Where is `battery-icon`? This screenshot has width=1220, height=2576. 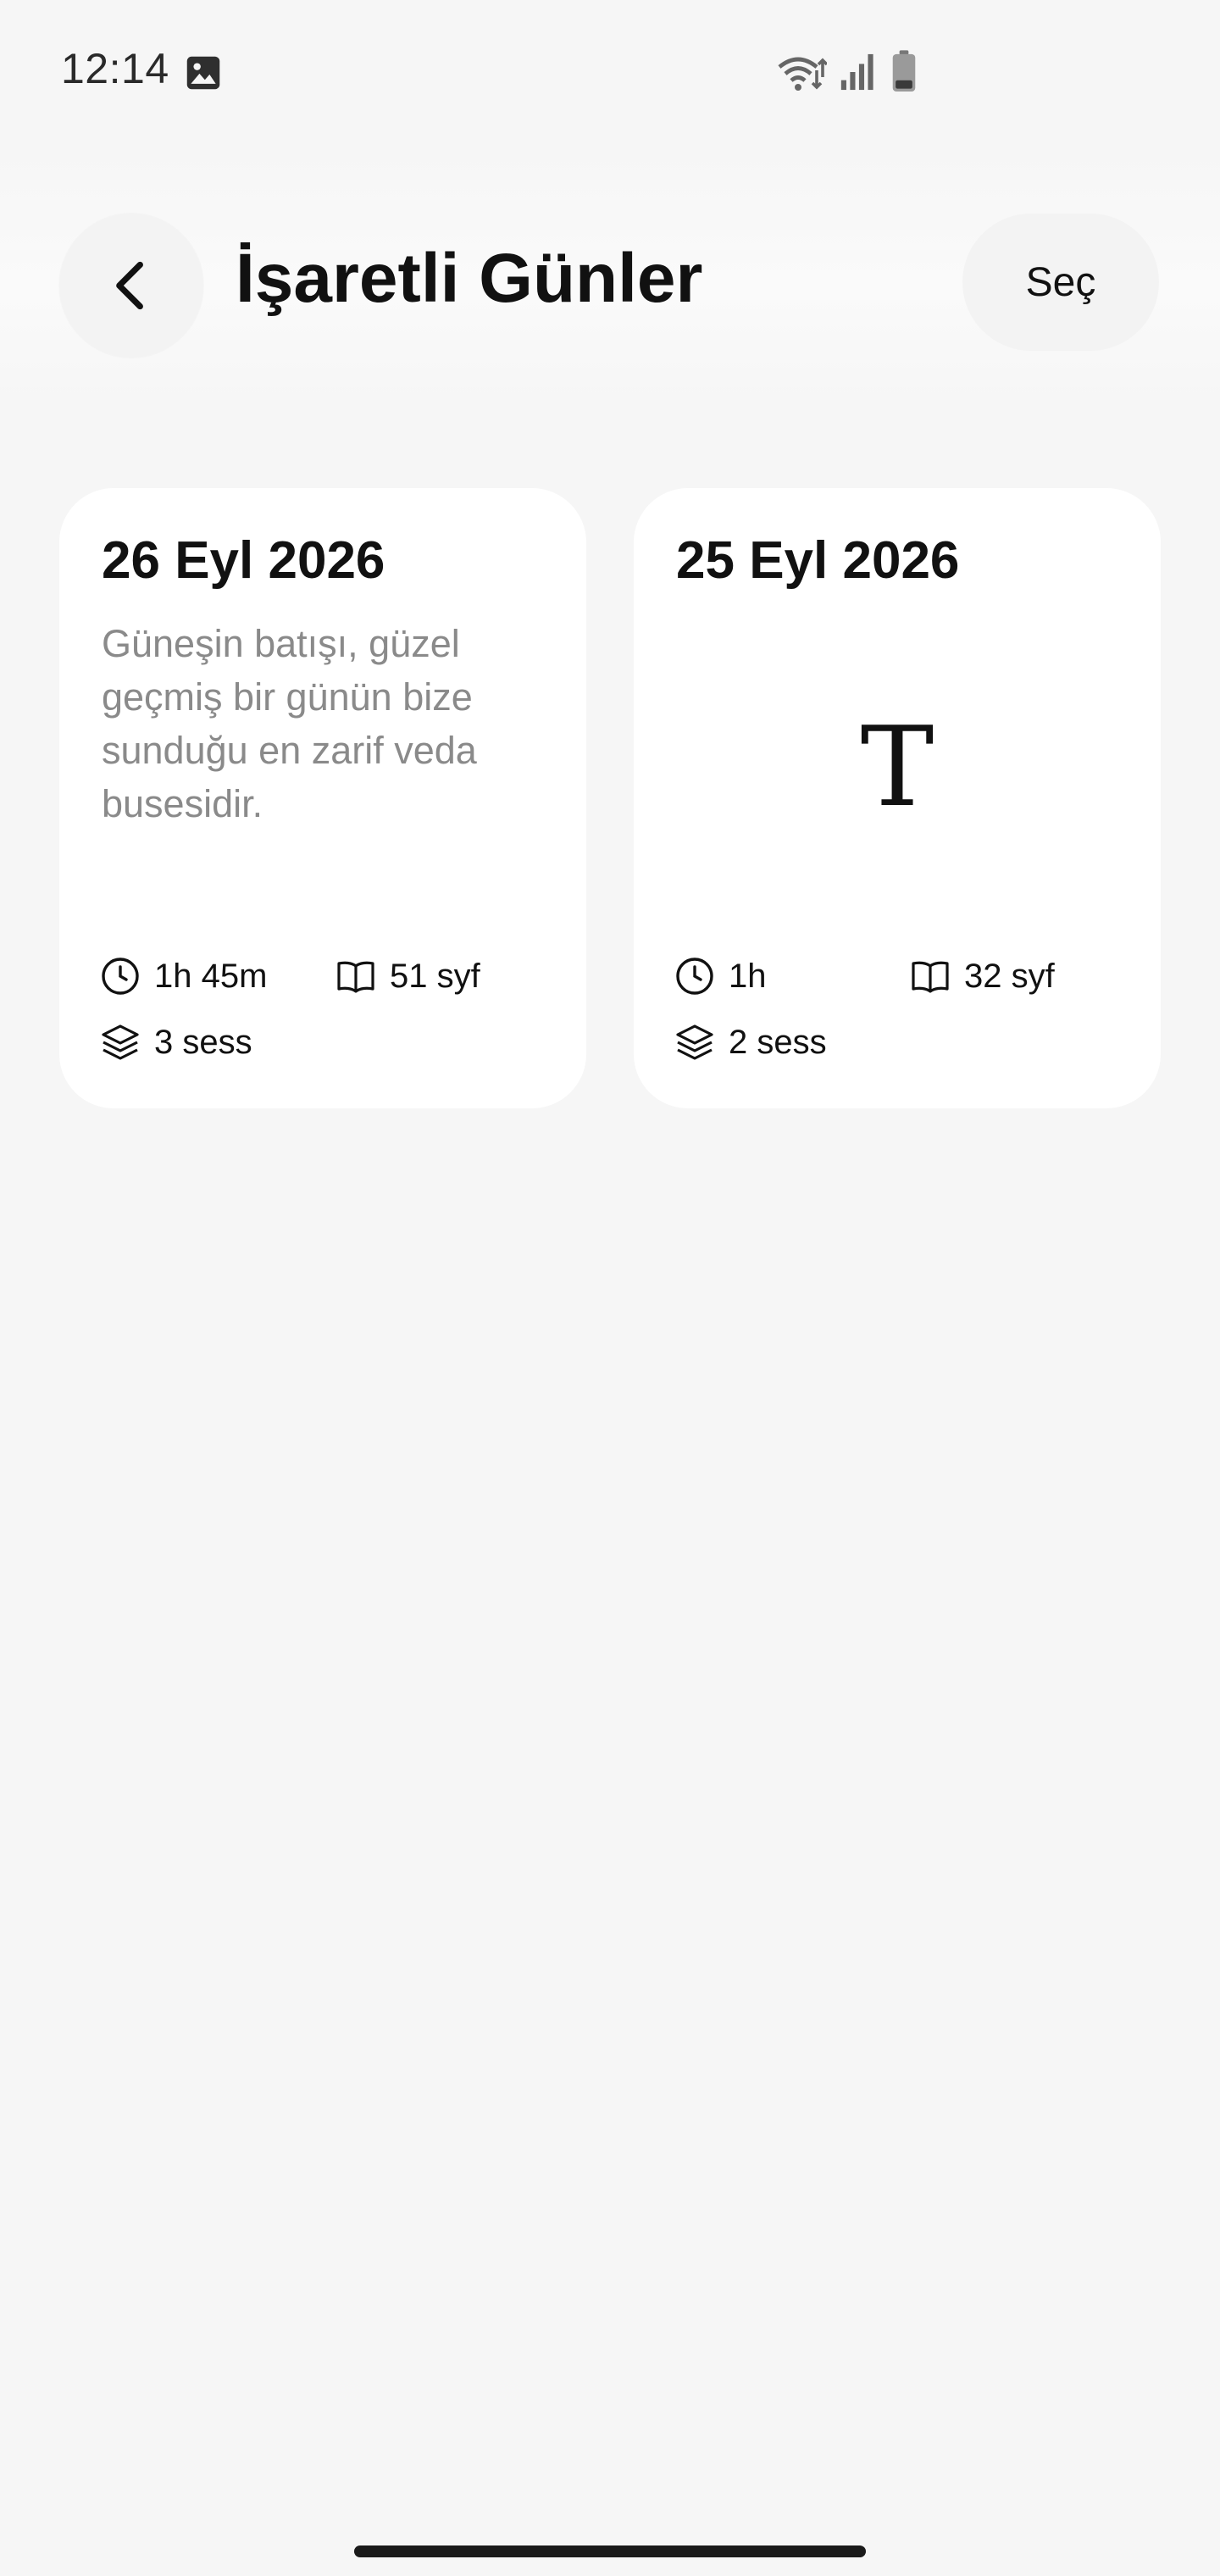
battery-icon is located at coordinates (904, 71).